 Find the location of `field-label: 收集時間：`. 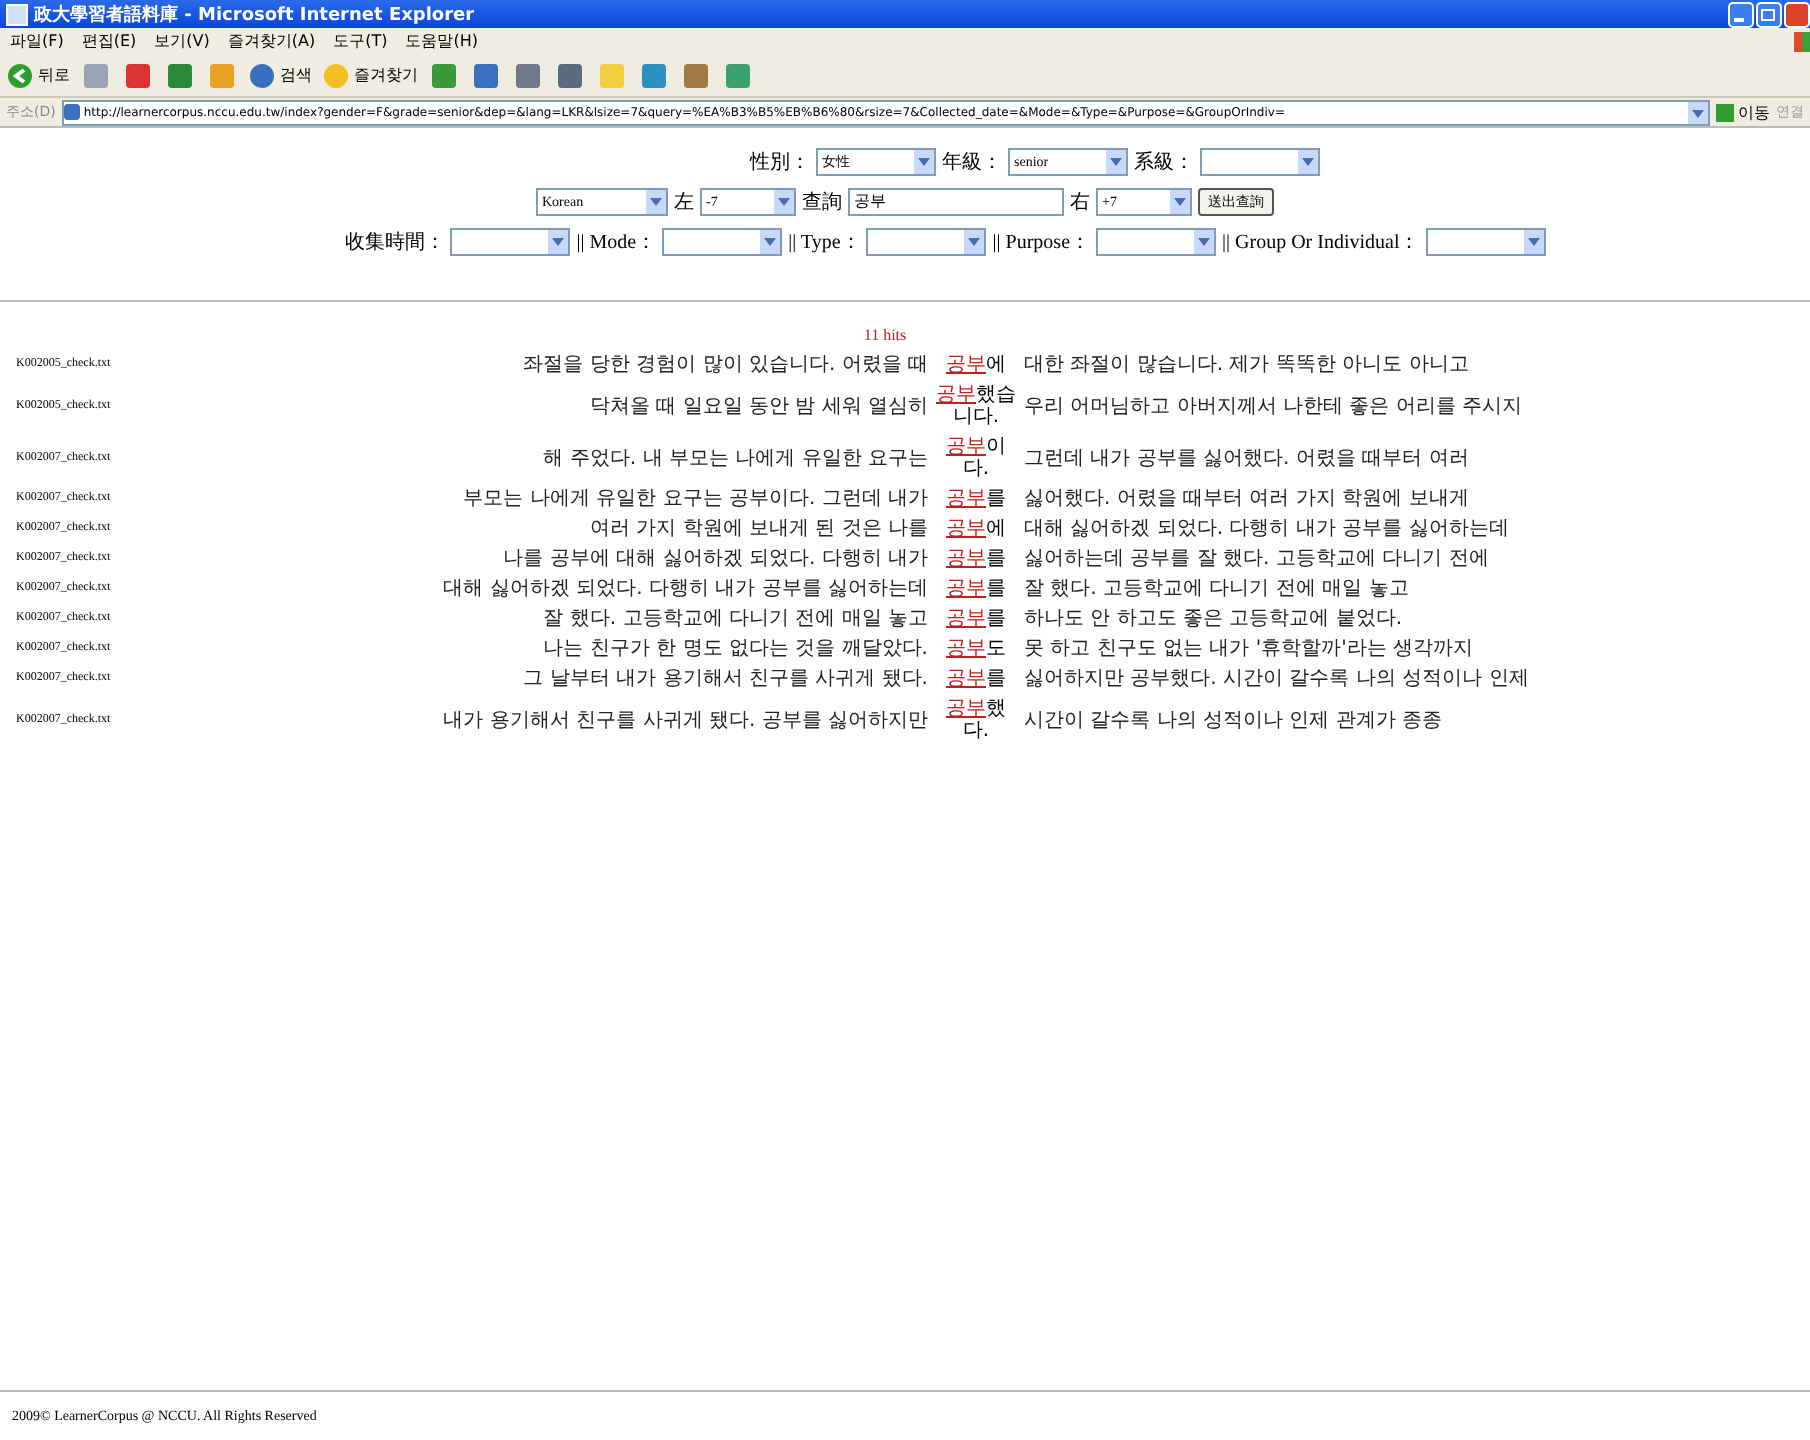

field-label: 收集時間： is located at coordinates (394, 242).